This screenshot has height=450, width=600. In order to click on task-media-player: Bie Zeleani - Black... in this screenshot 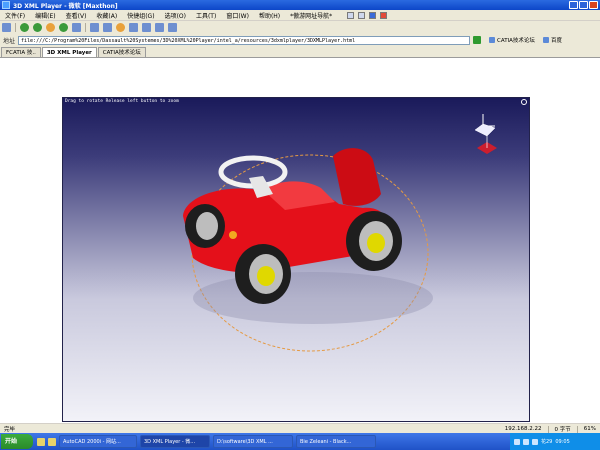, I will do `click(336, 441)`.